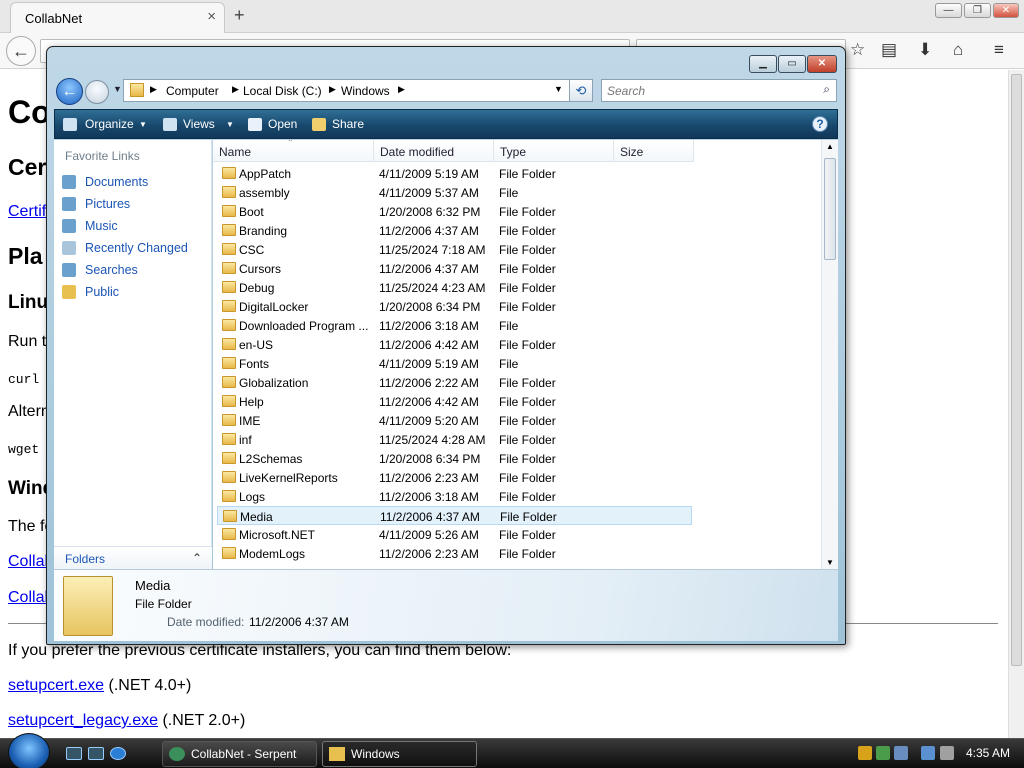 Image resolution: width=1024 pixels, height=768 pixels. What do you see at coordinates (134, 204) in the screenshot?
I see `favorite-pictures: Pictures` at bounding box center [134, 204].